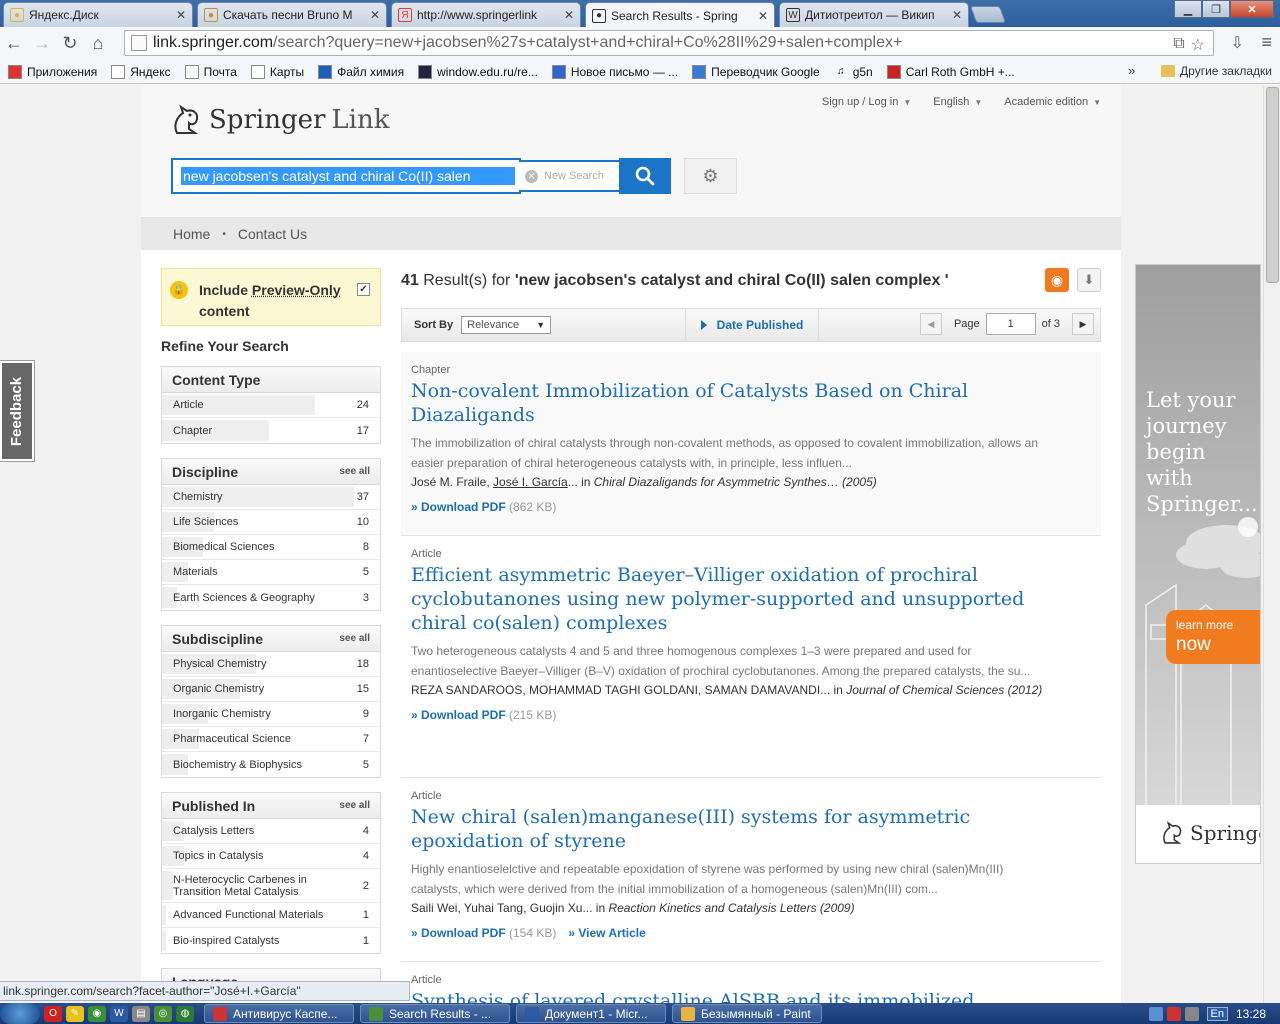 The height and width of the screenshot is (1024, 1280). What do you see at coordinates (866, 102) in the screenshot?
I see `sign-up-login-link: Sign up / Log in ▼` at bounding box center [866, 102].